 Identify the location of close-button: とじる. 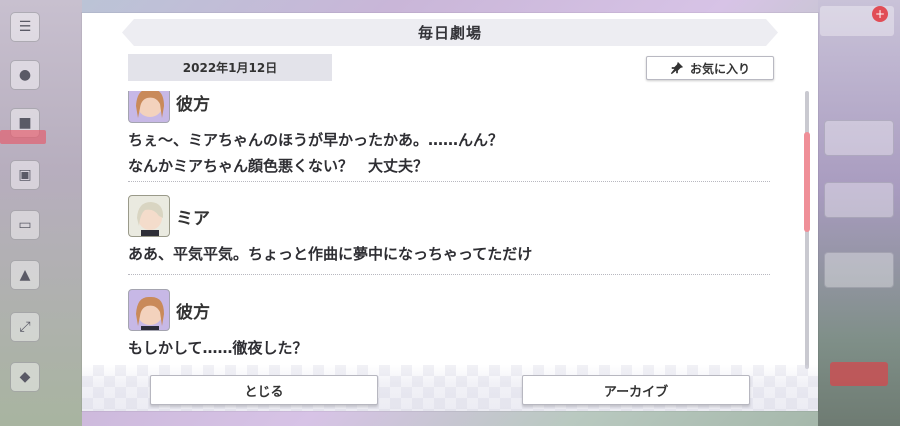
(264, 390).